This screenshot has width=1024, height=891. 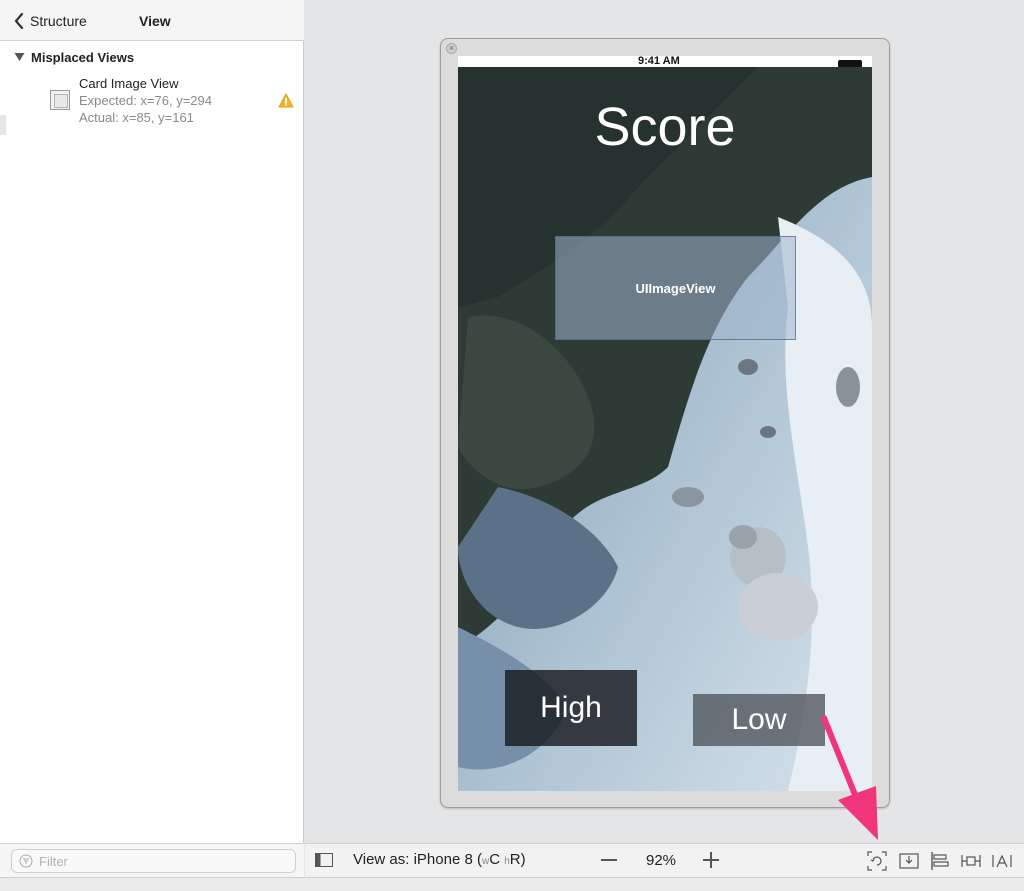 What do you see at coordinates (759, 720) in the screenshot?
I see `low-button: Low` at bounding box center [759, 720].